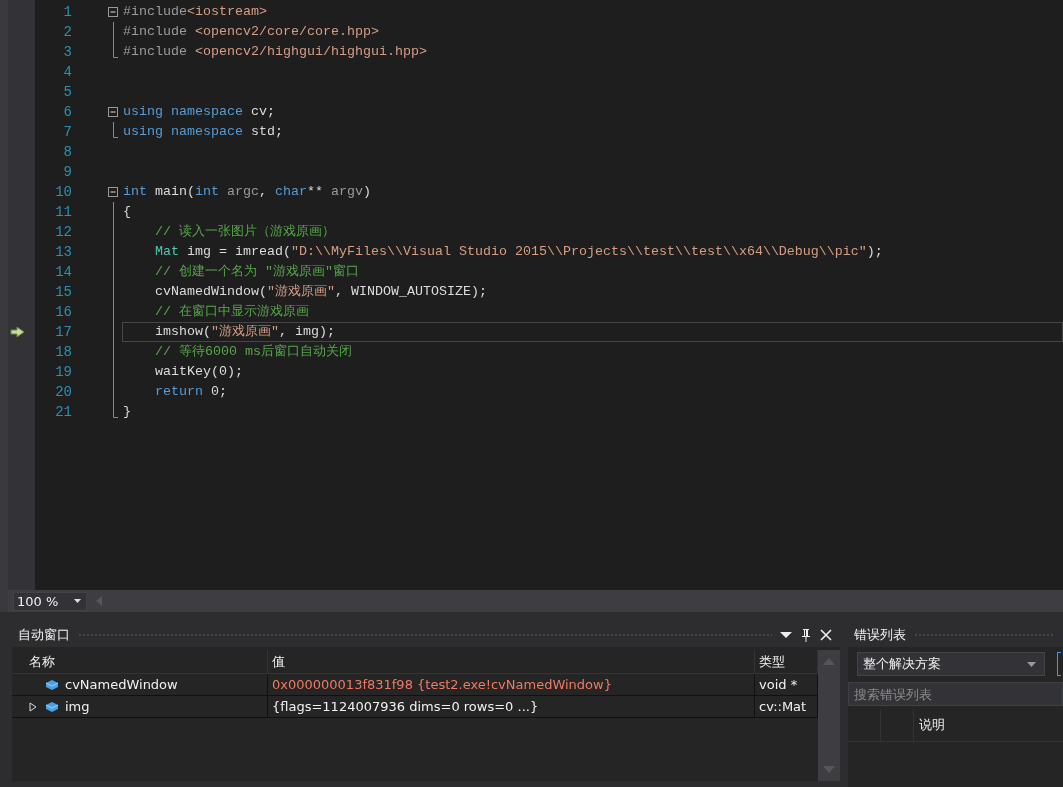  Describe the element at coordinates (67, 32) in the screenshot. I see `line-number: 2` at that location.